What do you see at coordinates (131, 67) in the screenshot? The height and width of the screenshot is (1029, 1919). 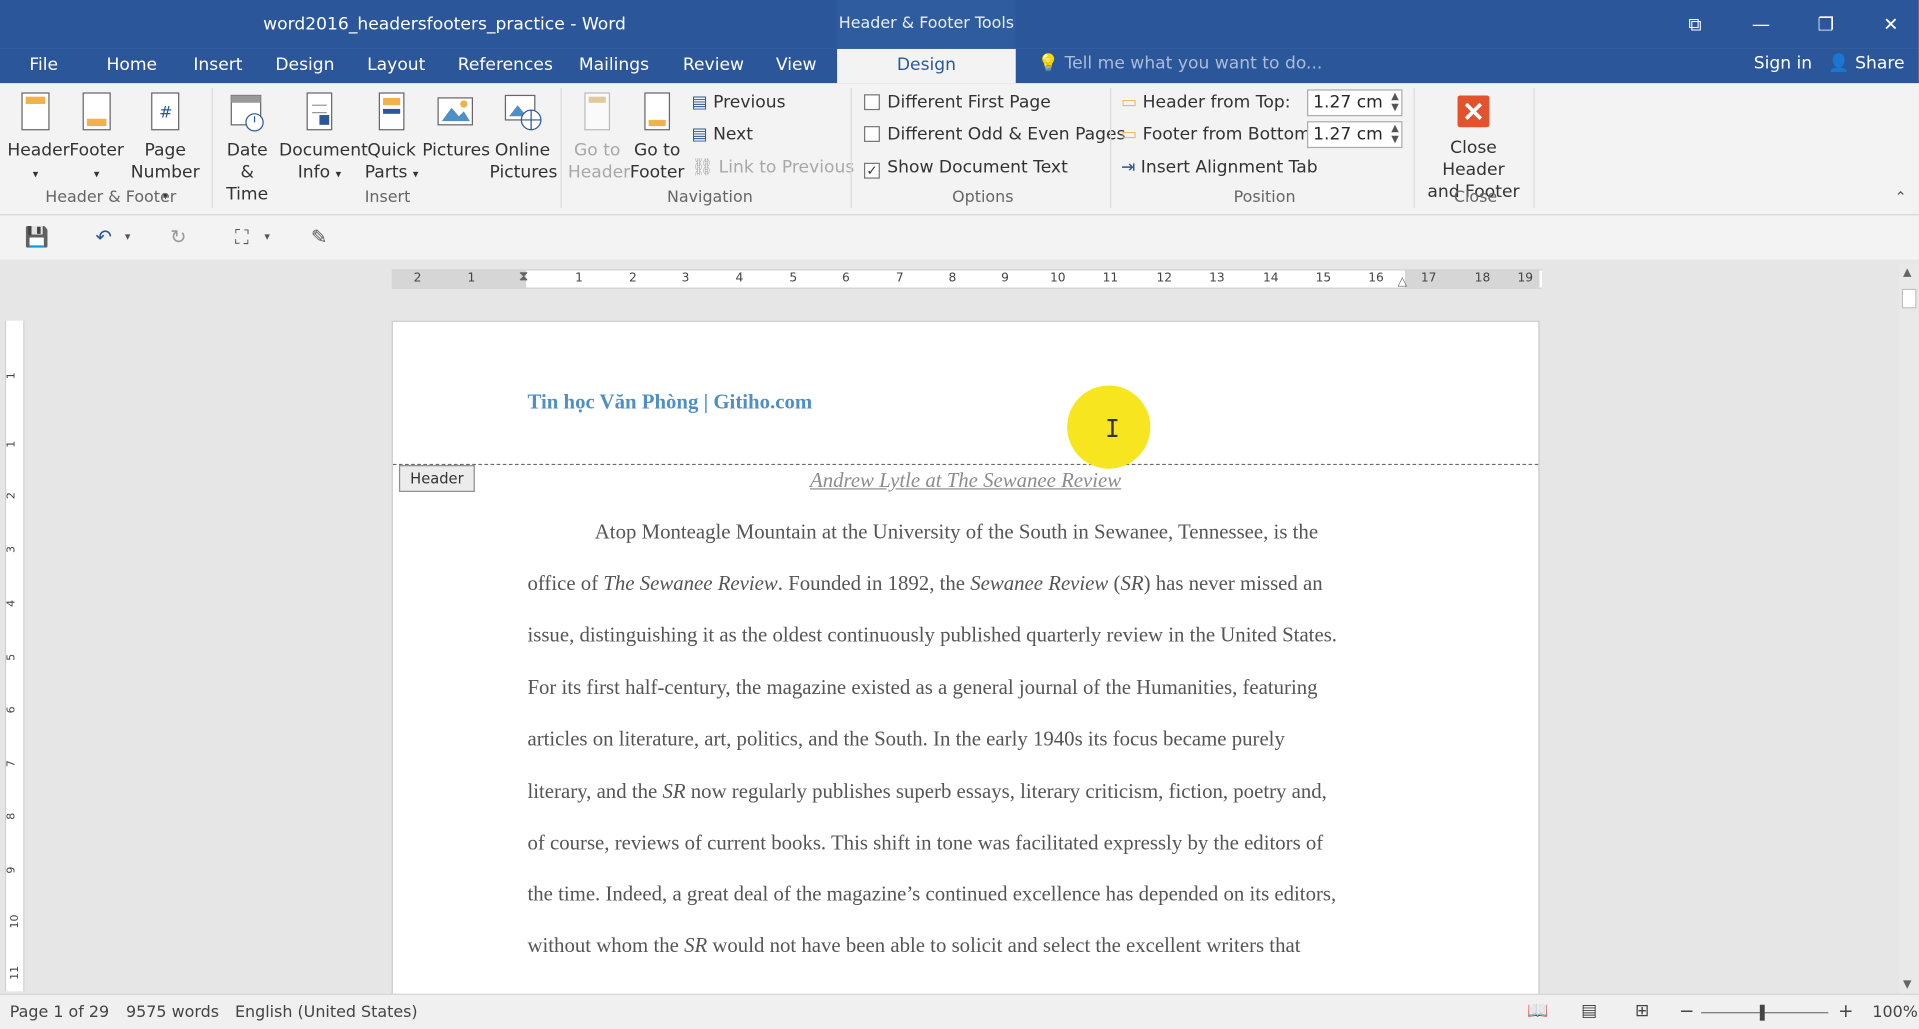 I see `tab-home: Home` at bounding box center [131, 67].